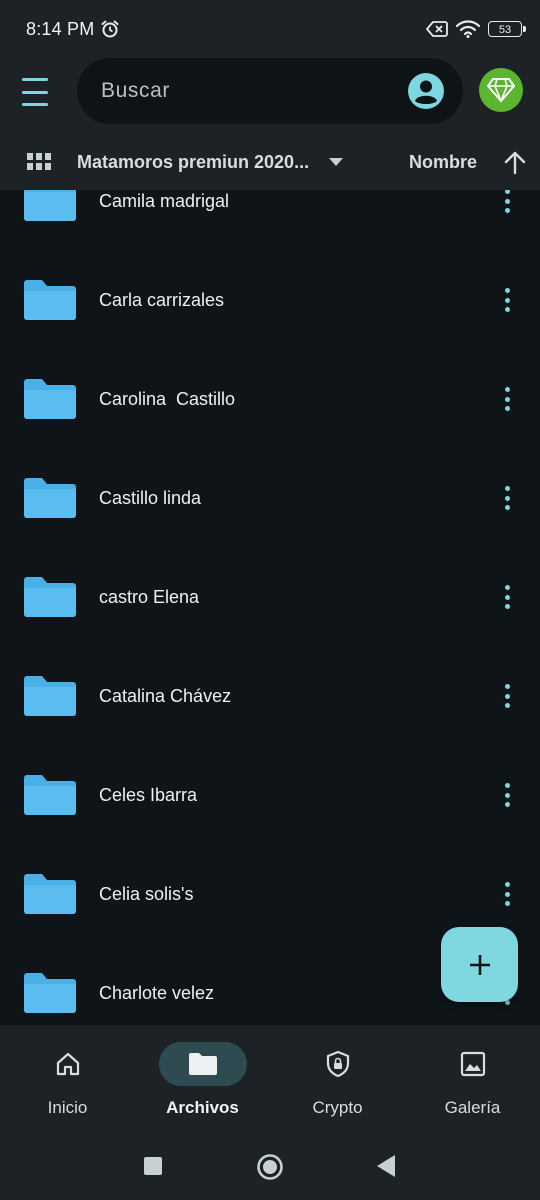 The image size is (540, 1200). What do you see at coordinates (270, 458) in the screenshot?
I see `file-item: Castillo linda` at bounding box center [270, 458].